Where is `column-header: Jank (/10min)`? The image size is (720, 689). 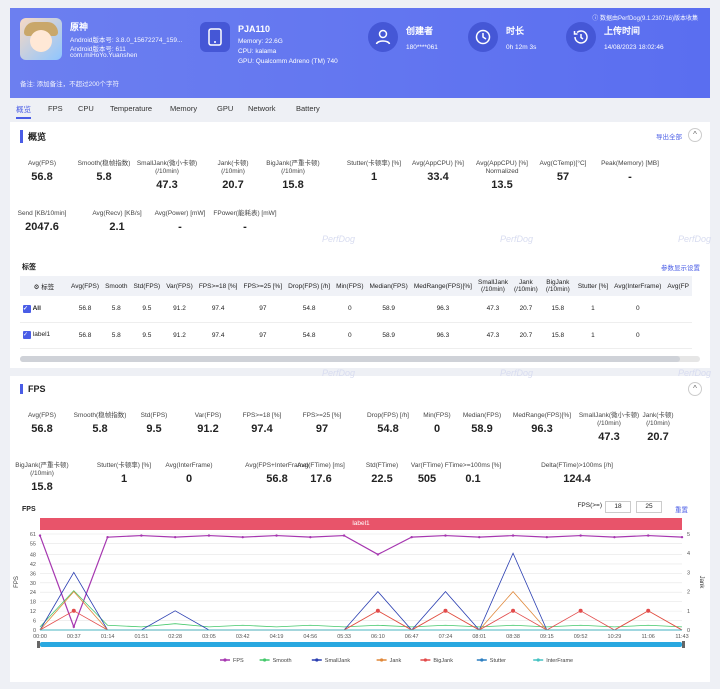
column-header: Jank (/10min) is located at coordinates (525, 286).